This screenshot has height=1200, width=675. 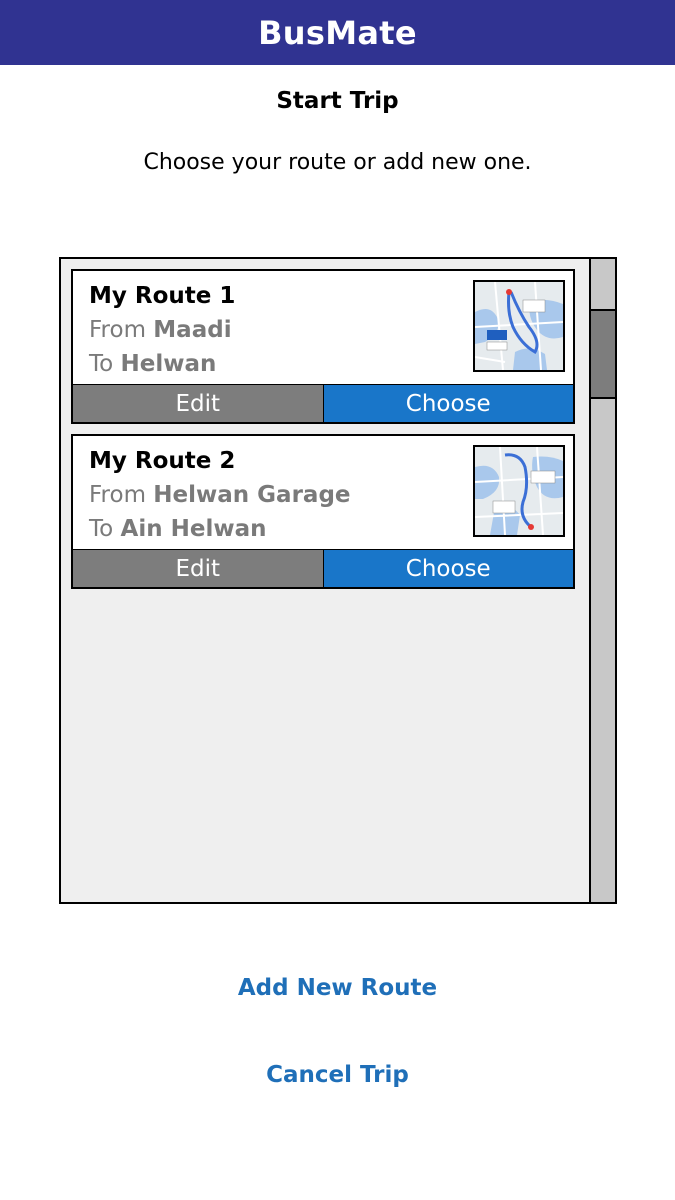 What do you see at coordinates (193, 529) in the screenshot?
I see `route-to-value: Ain Helwan` at bounding box center [193, 529].